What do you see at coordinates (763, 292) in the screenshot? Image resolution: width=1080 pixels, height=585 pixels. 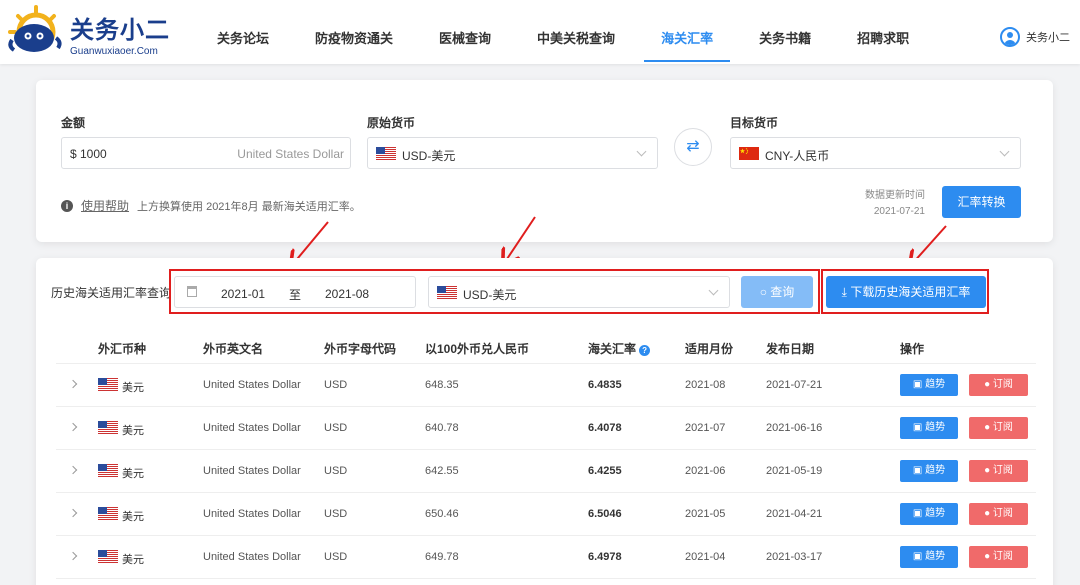 I see `search-icon: ○` at bounding box center [763, 292].